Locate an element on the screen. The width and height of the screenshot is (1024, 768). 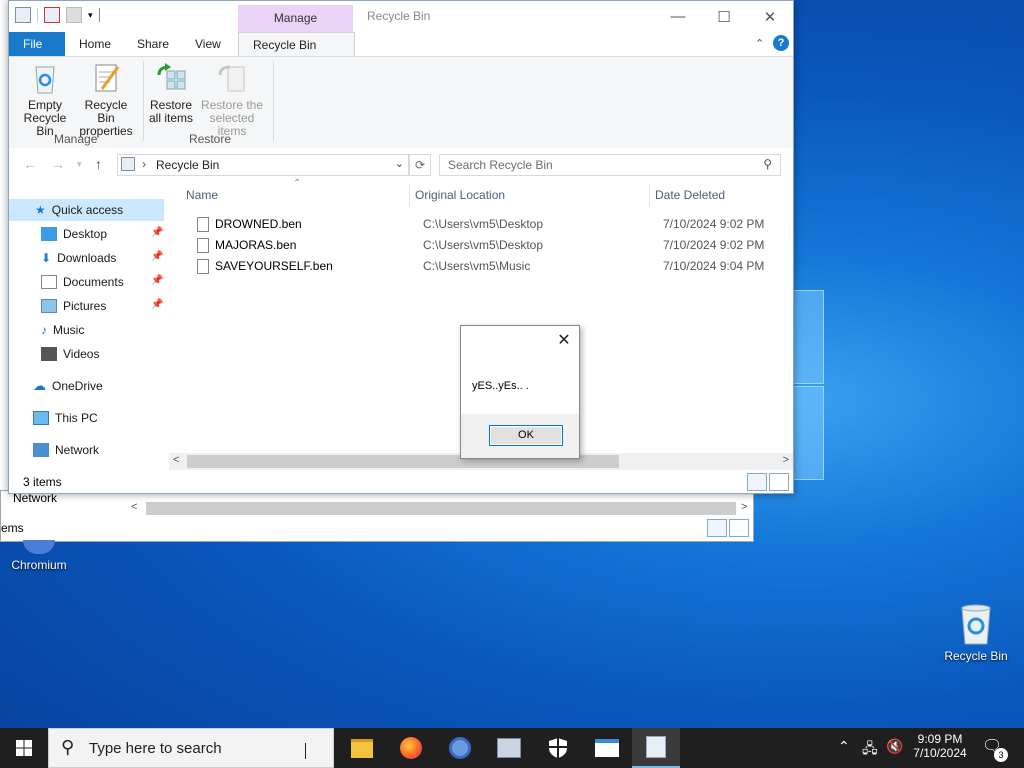
bg-large-icons-view-icon is located at coordinates (739, 528).